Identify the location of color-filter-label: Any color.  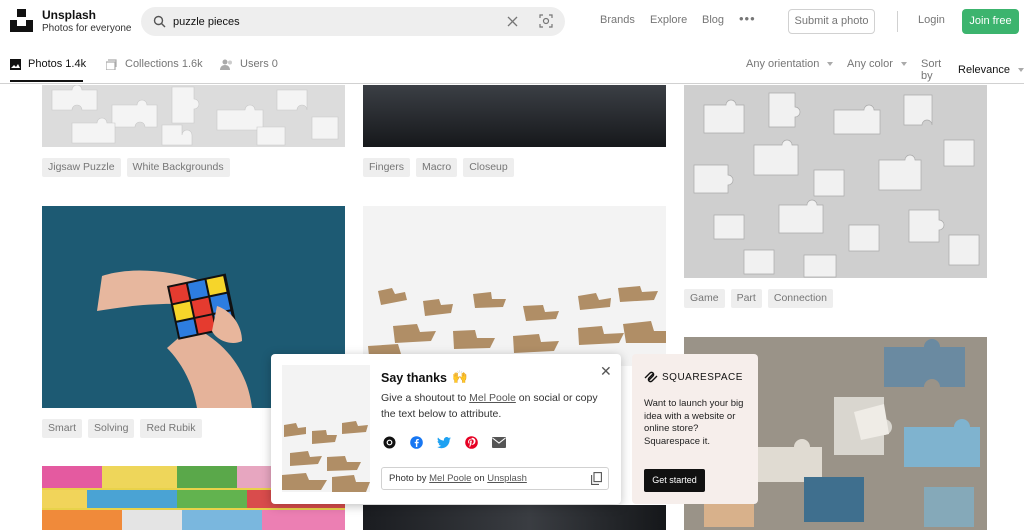
(870, 64).